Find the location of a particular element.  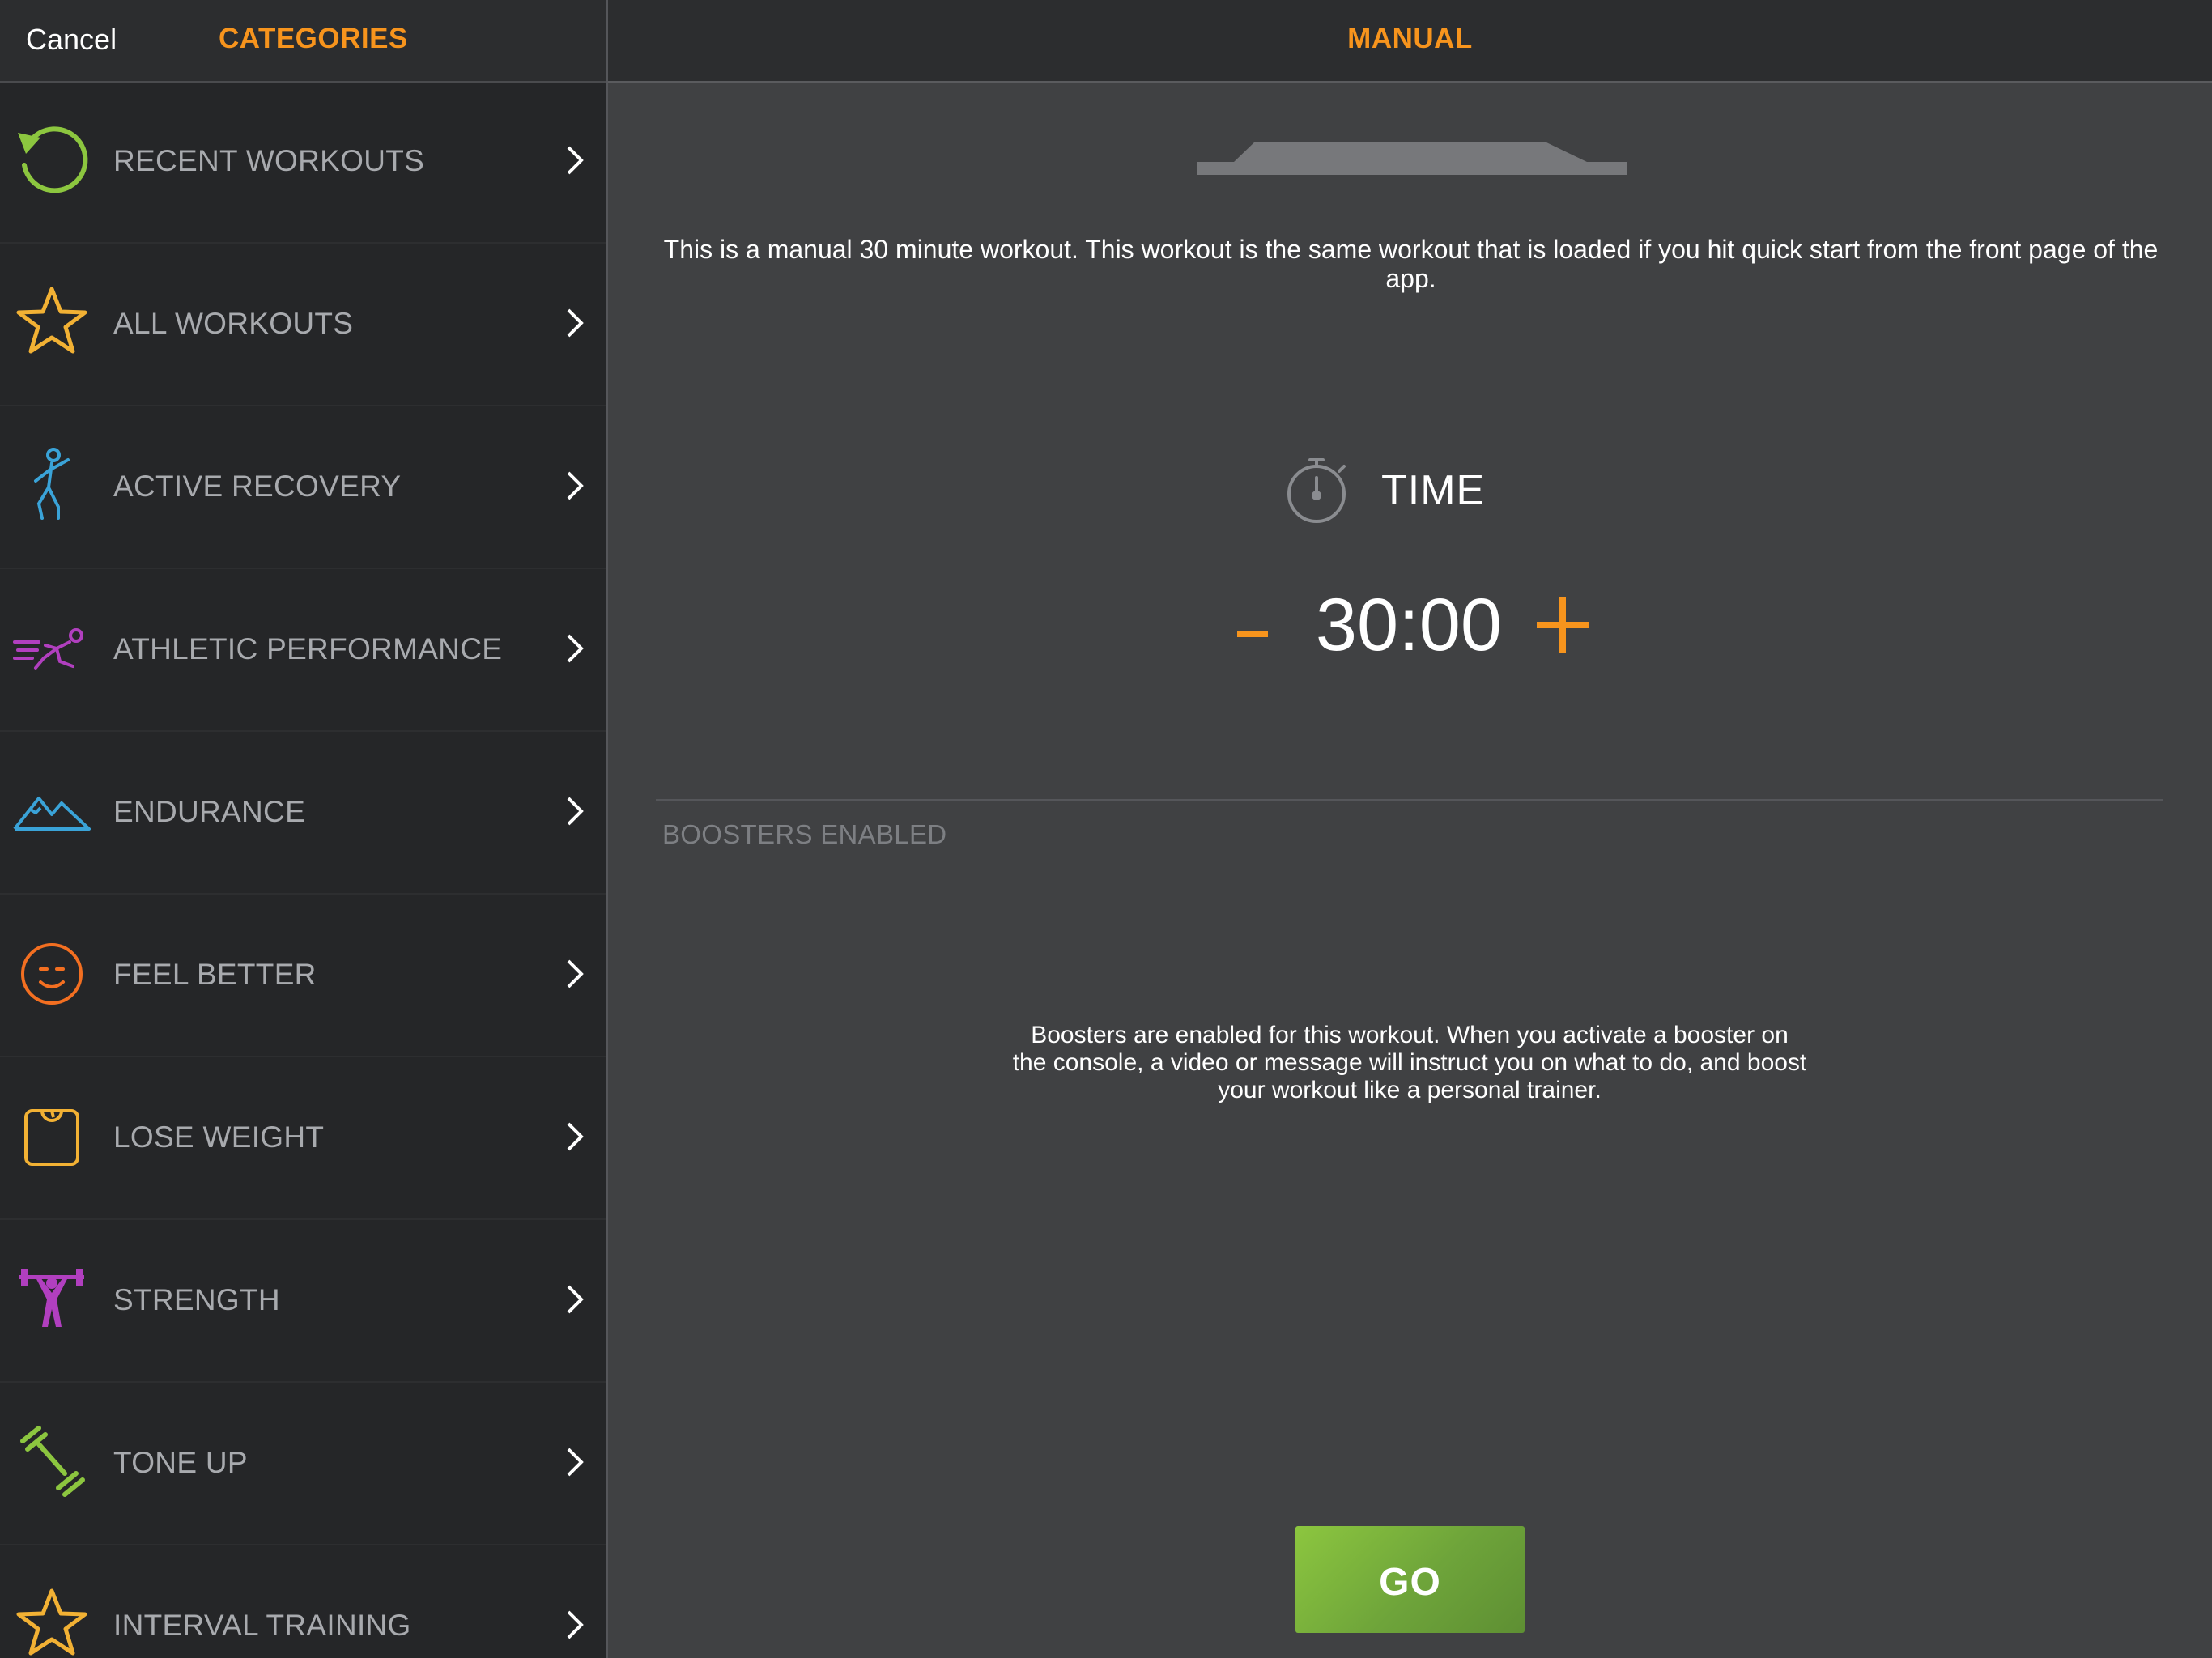

category-item-feel-better: FEEL BETTER is located at coordinates (303, 976).